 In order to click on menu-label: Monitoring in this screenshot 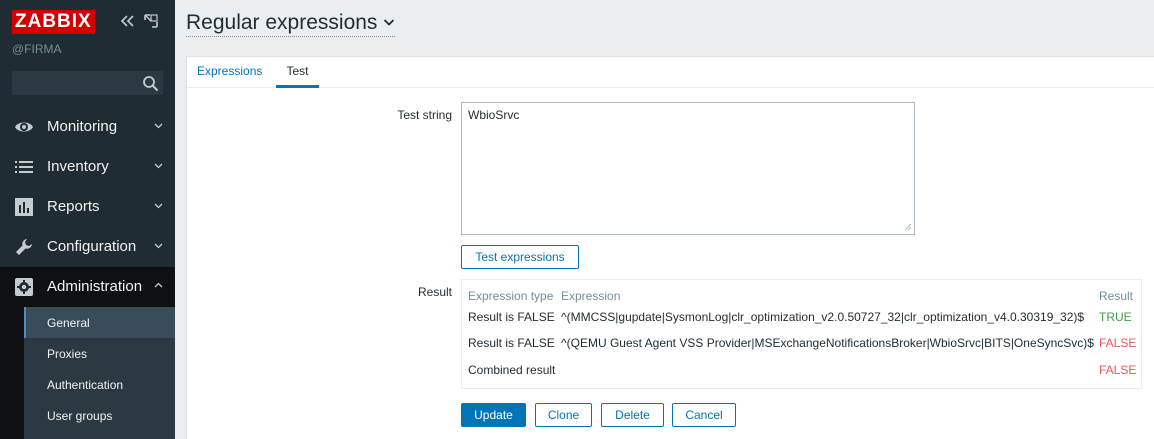, I will do `click(82, 126)`.